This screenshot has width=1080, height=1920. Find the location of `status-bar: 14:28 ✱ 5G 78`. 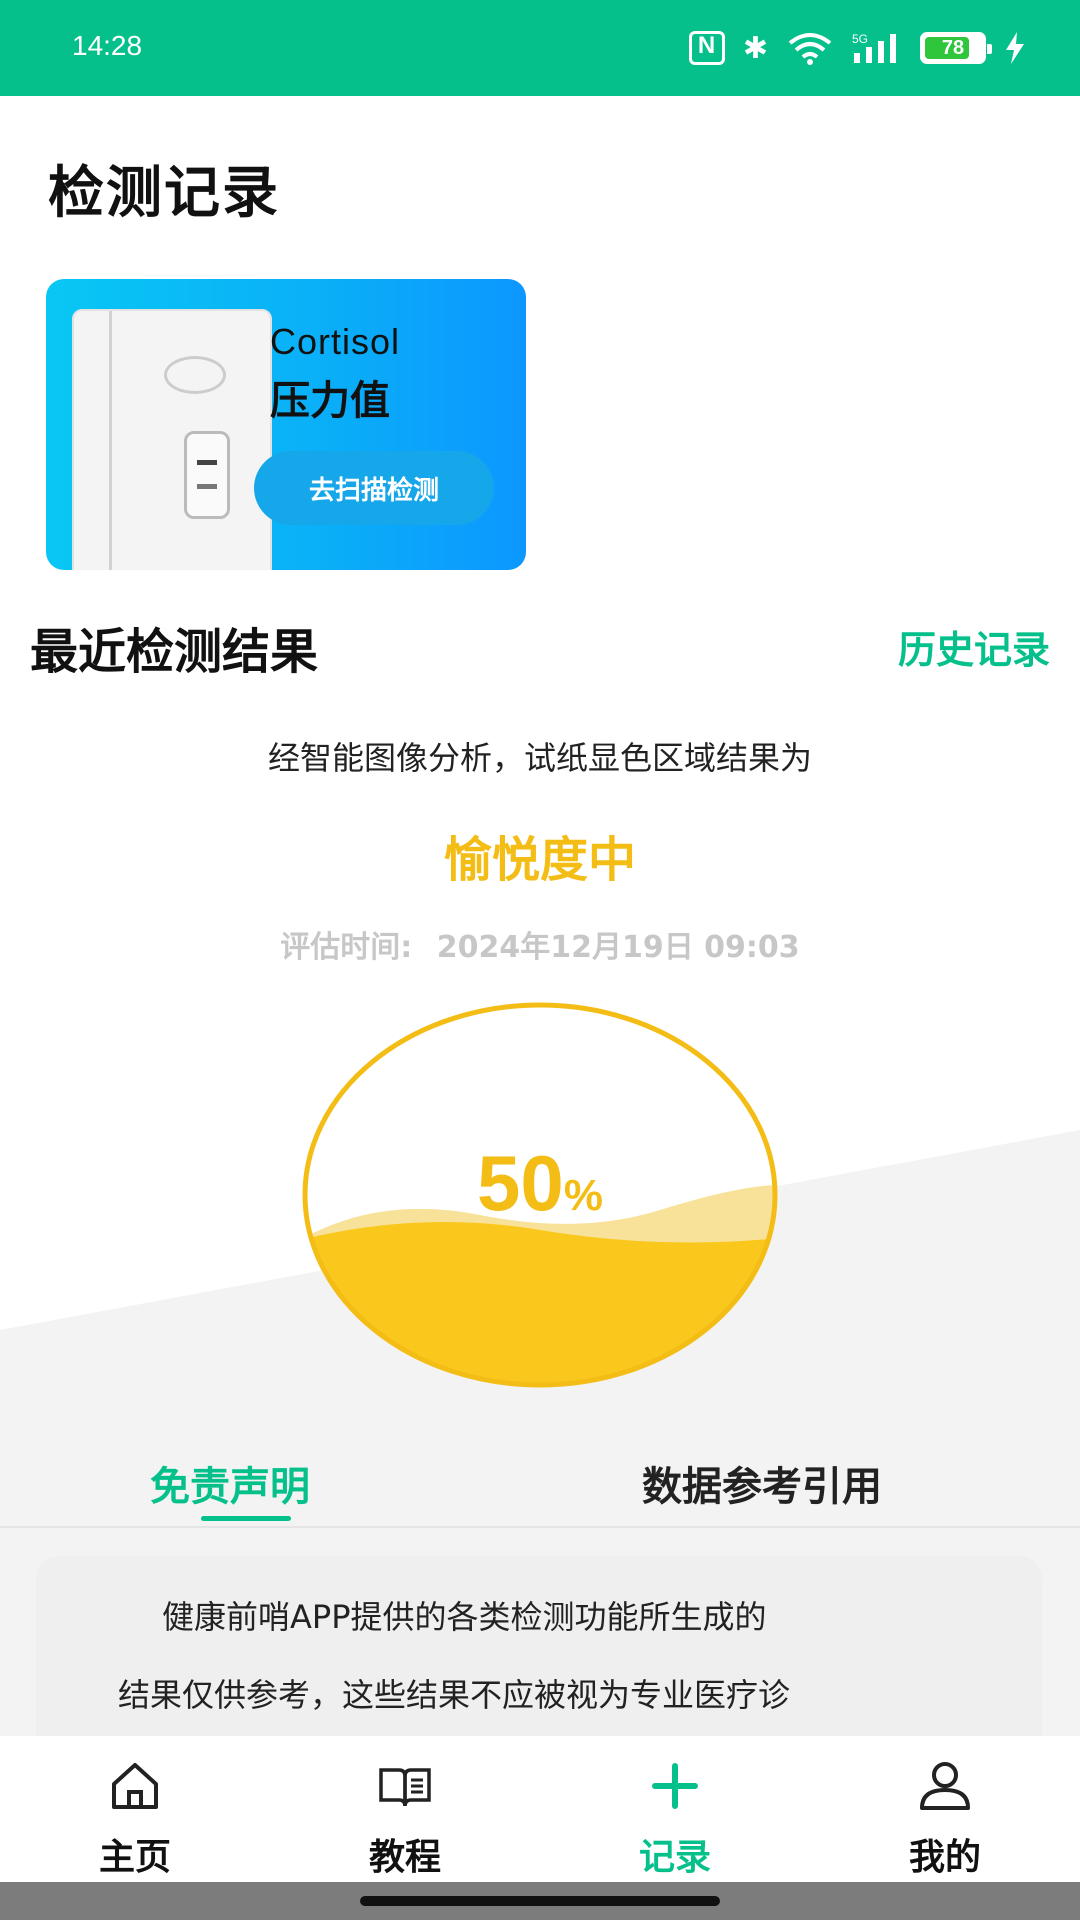

status-bar: 14:28 ✱ 5G 78 is located at coordinates (540, 48).